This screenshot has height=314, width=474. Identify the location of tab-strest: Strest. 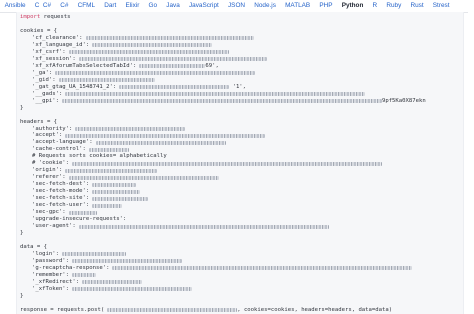
(441, 6).